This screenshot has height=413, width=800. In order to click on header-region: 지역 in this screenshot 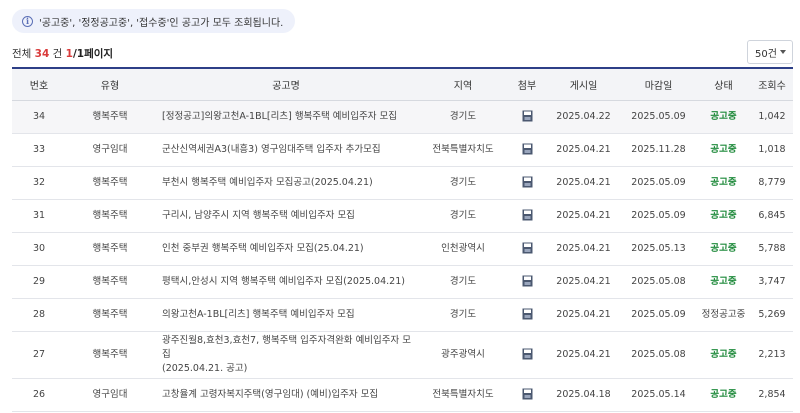, I will do `click(463, 85)`.